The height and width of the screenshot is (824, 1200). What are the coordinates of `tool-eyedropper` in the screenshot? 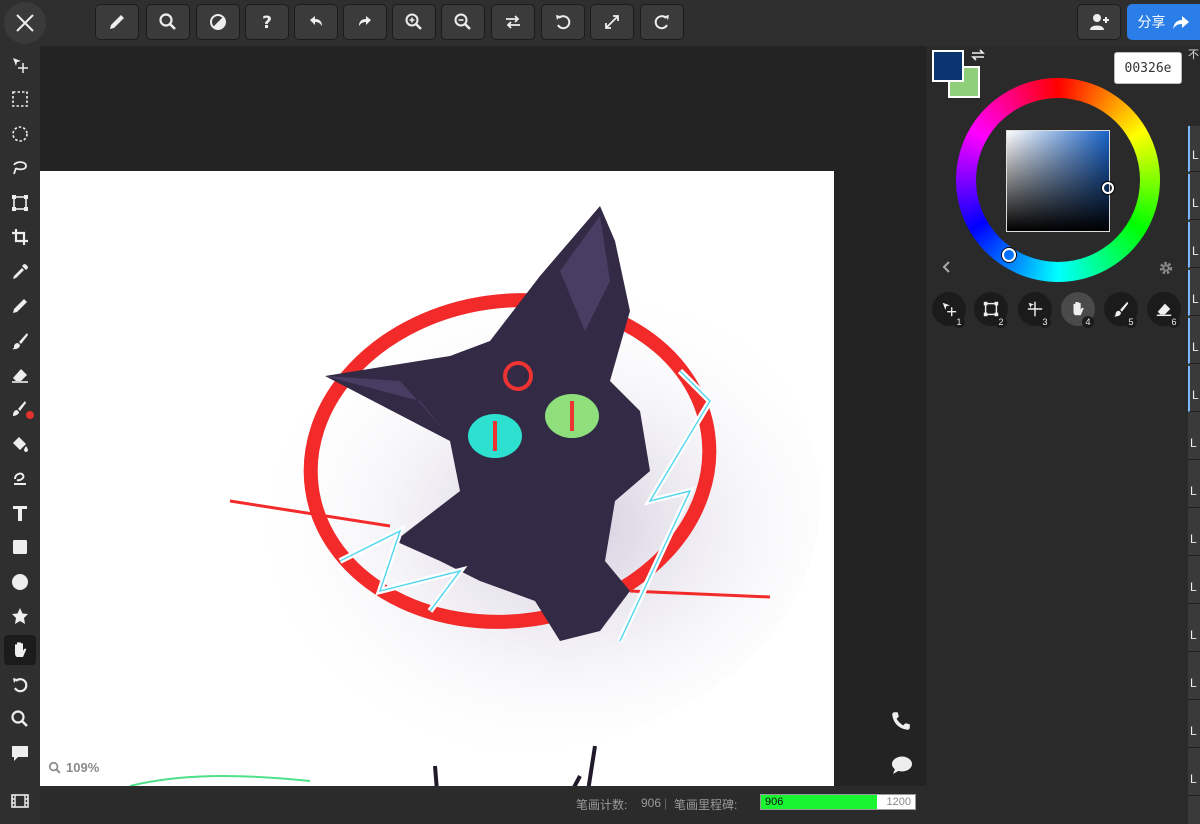 It's located at (20, 272).